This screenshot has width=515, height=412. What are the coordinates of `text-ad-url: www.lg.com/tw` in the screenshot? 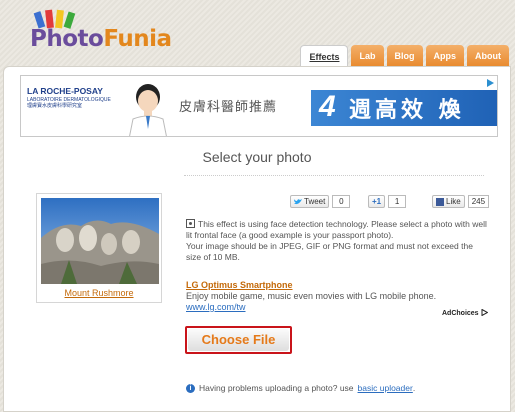 It's located at (336, 307).